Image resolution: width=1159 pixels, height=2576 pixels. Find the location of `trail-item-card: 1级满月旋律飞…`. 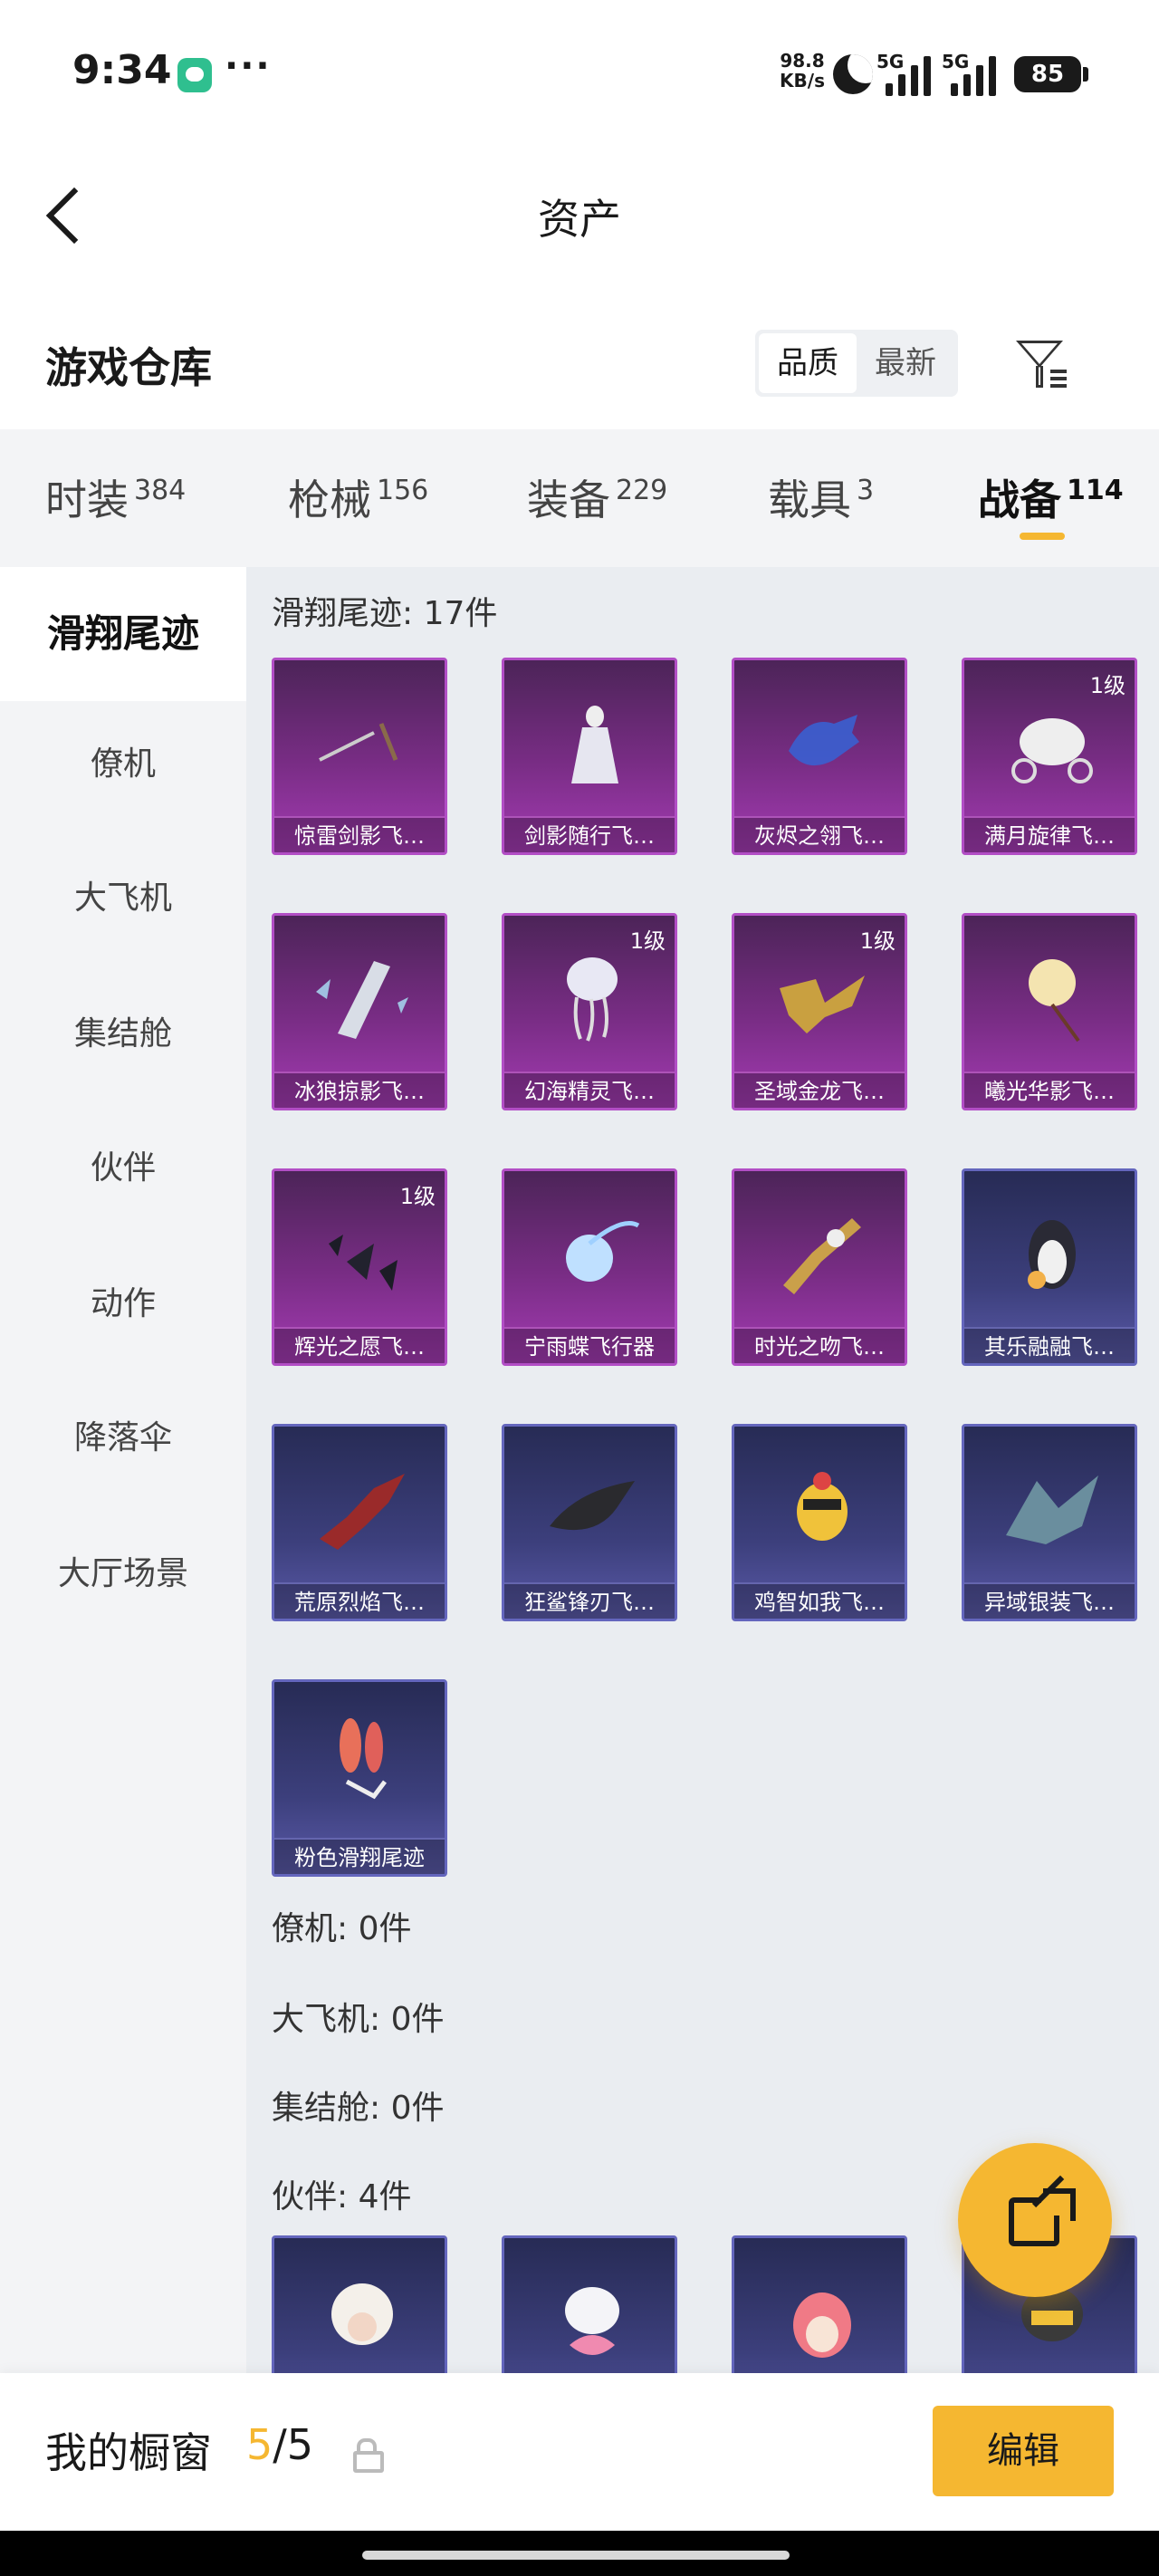

trail-item-card: 1级满月旋律飞… is located at coordinates (1049, 756).